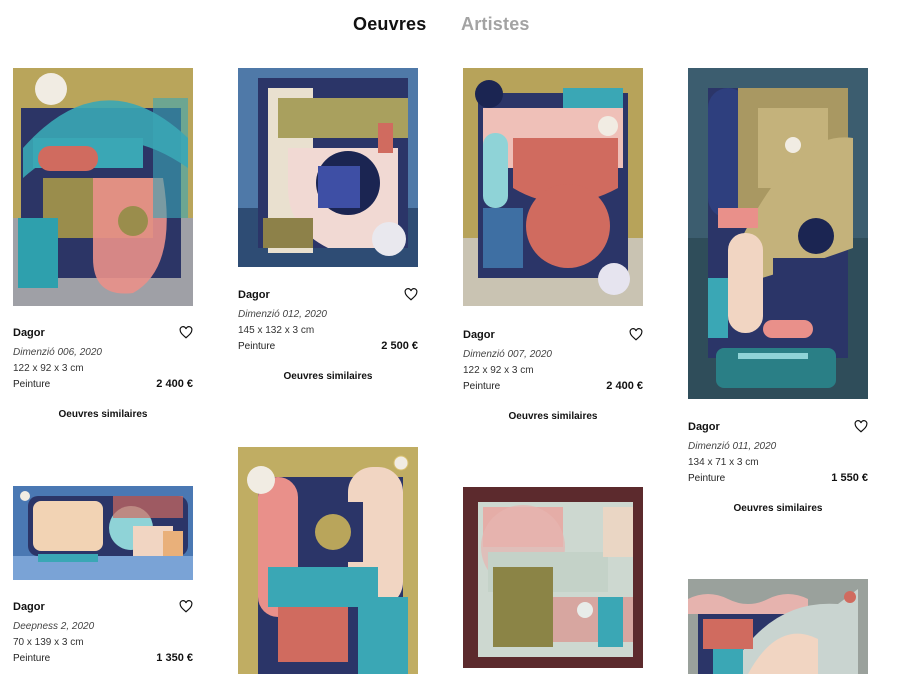  I want to click on artwork-price: 2 500 €, so click(399, 346).